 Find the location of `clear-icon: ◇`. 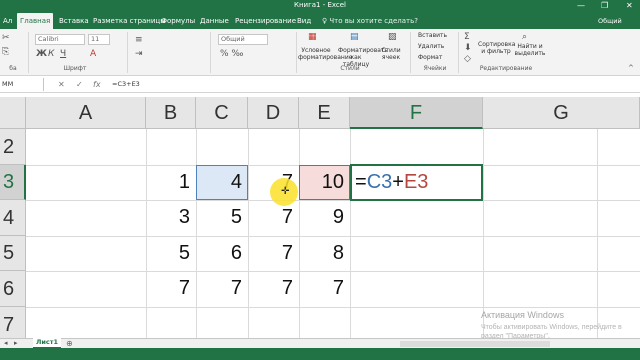

clear-icon: ◇ is located at coordinates (467, 59).